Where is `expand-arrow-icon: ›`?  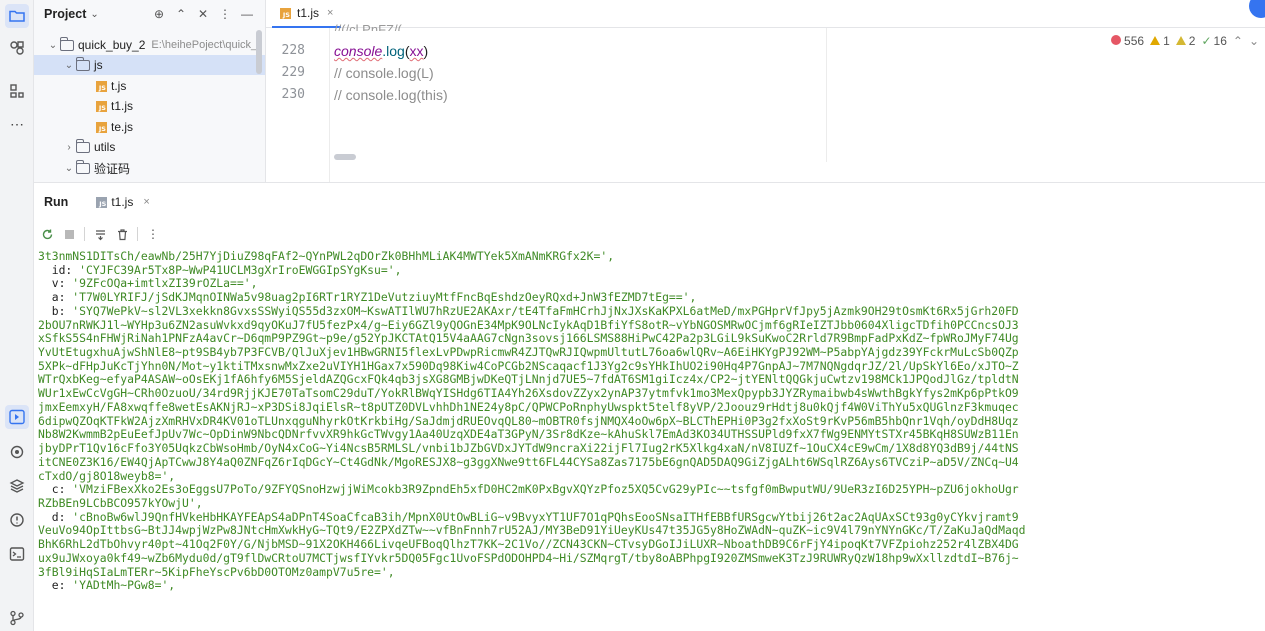
expand-arrow-icon: › is located at coordinates (69, 147).